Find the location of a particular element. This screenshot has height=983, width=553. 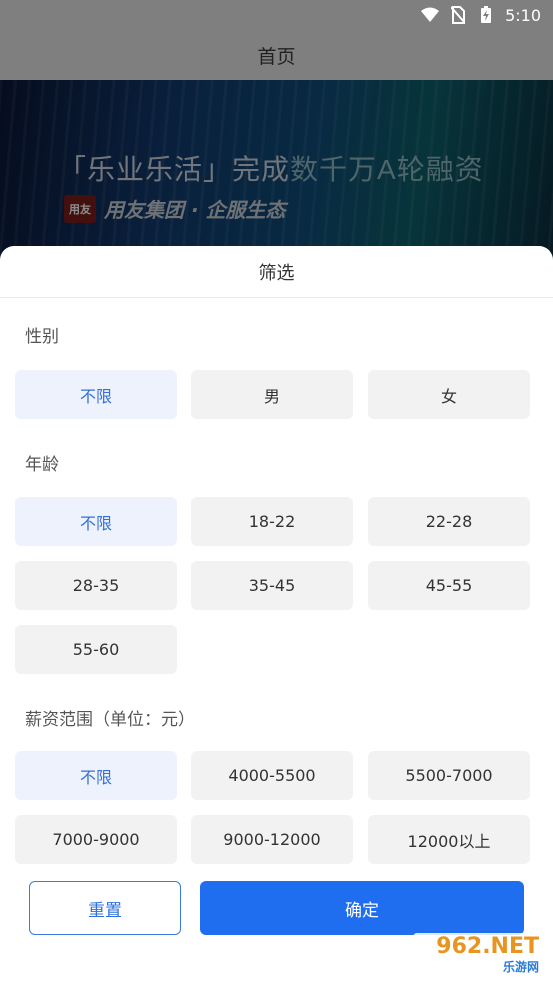

salary-option-12000-plus: 12000以上 is located at coordinates (449, 839).